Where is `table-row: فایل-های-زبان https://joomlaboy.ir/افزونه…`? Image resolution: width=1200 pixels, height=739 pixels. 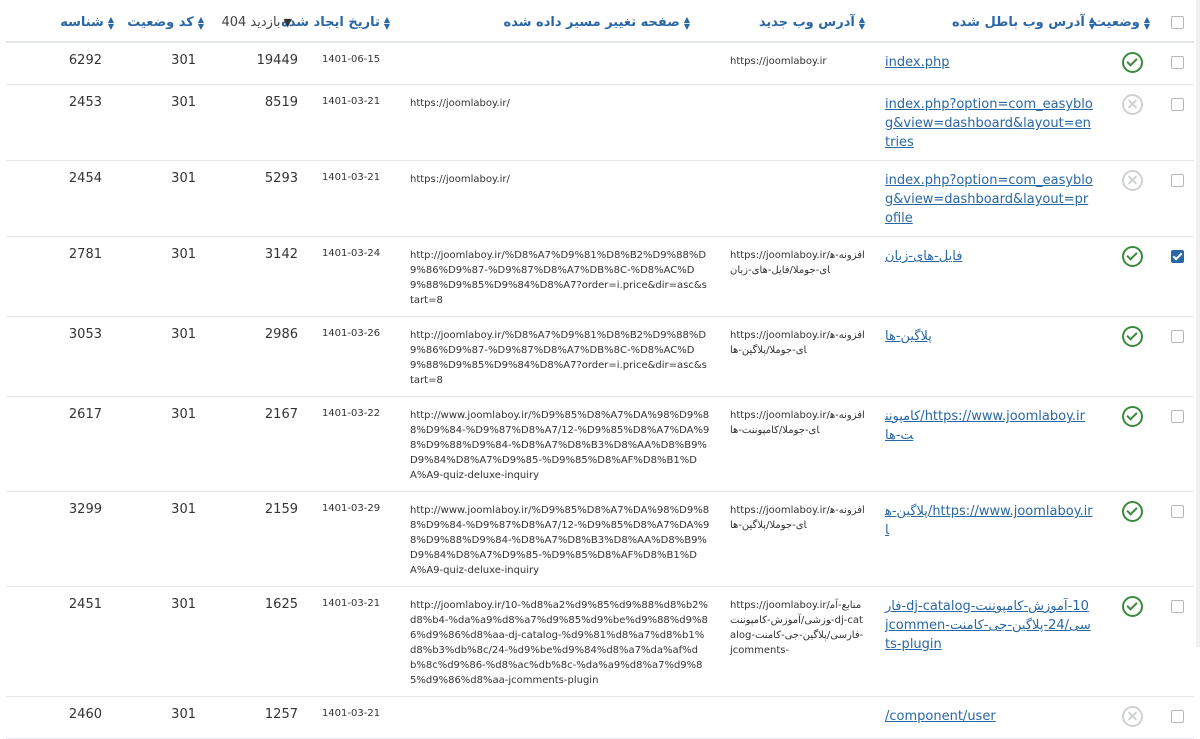 table-row: فایل-های-زبان https://joomlaboy.ir/افزونه… is located at coordinates (600, 276).